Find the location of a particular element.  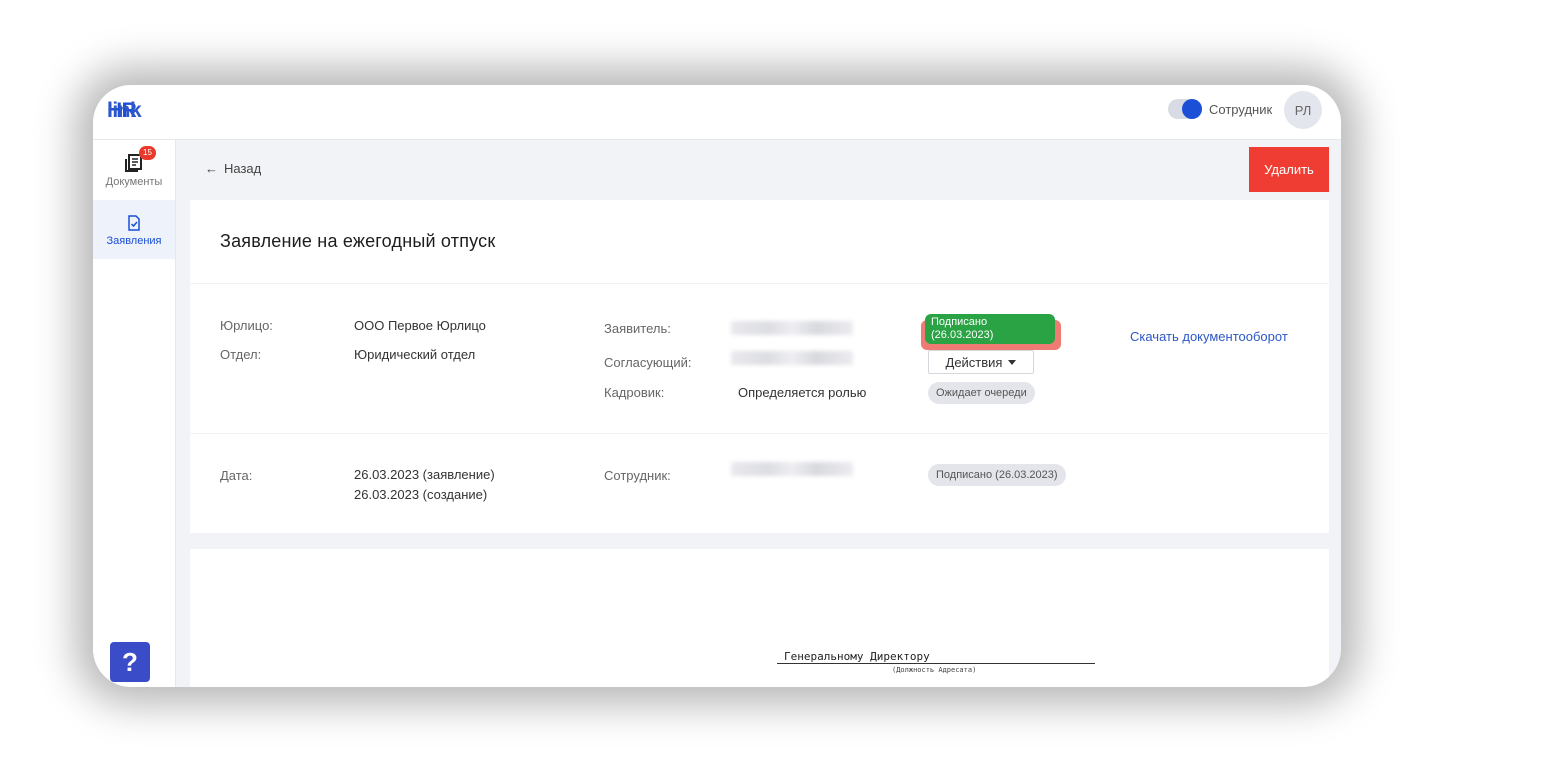

approver-name-blurred is located at coordinates (792, 358).